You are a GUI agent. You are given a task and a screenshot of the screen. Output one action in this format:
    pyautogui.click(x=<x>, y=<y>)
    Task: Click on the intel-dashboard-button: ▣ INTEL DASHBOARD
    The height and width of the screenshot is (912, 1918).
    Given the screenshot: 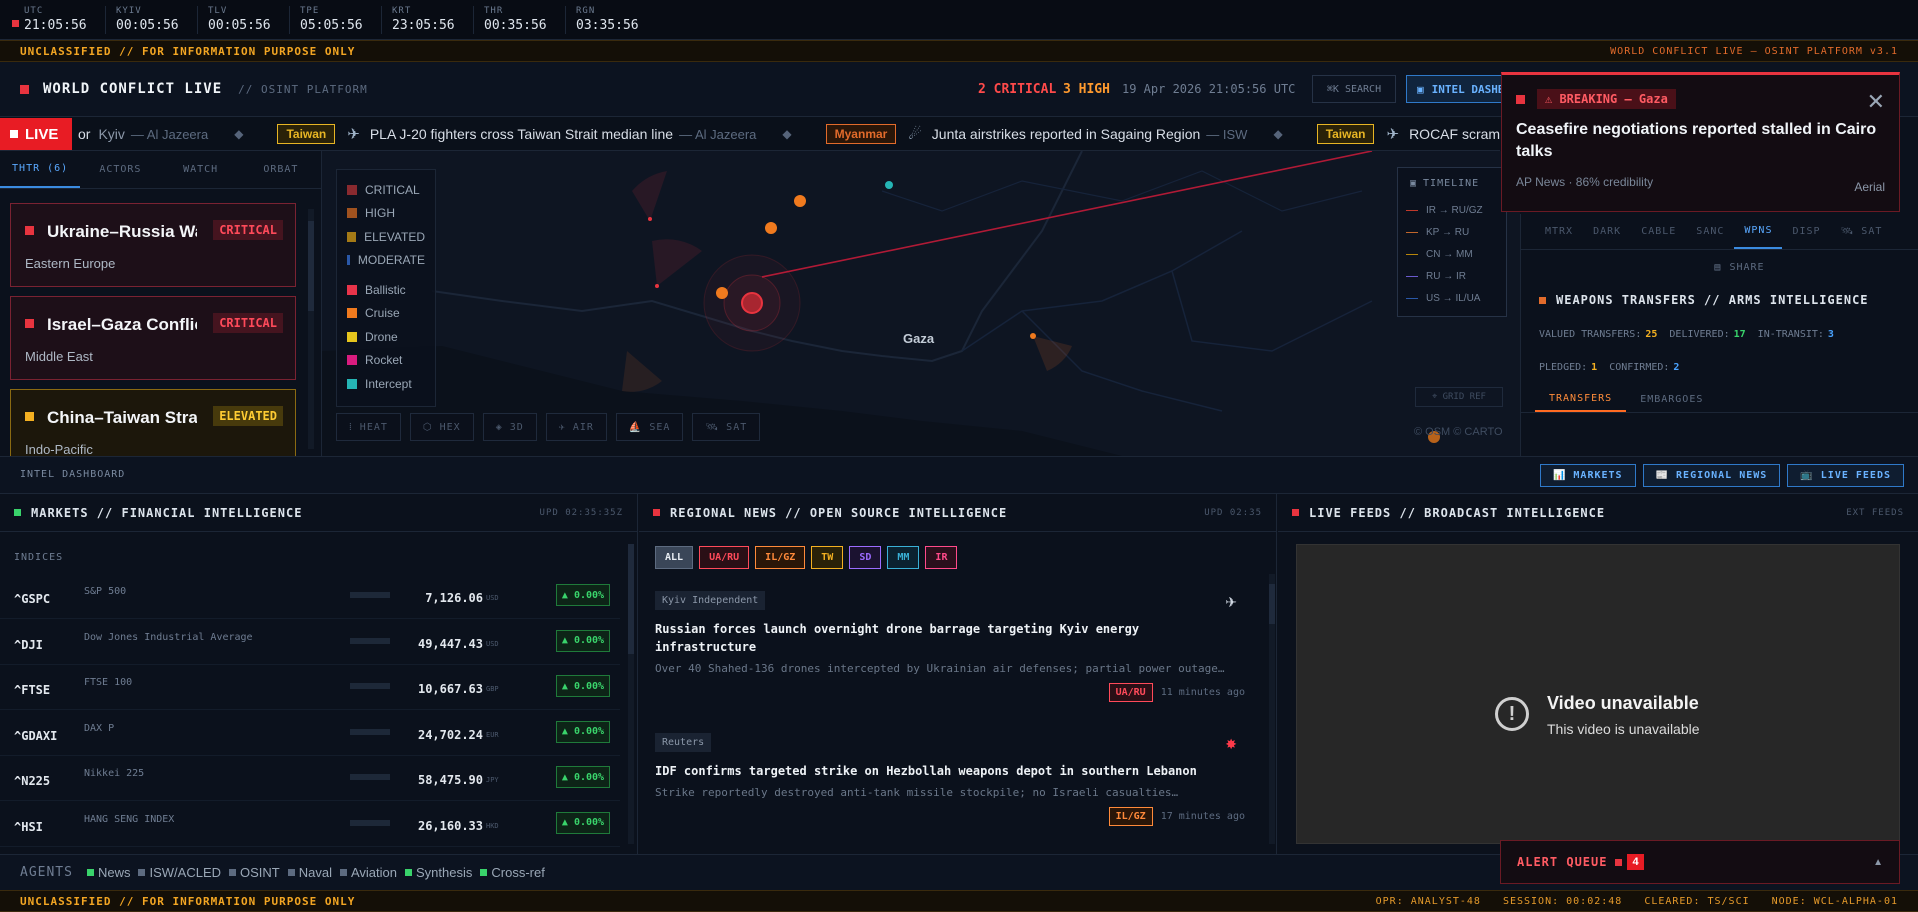 What is the action you would take?
    pyautogui.click(x=1456, y=89)
    